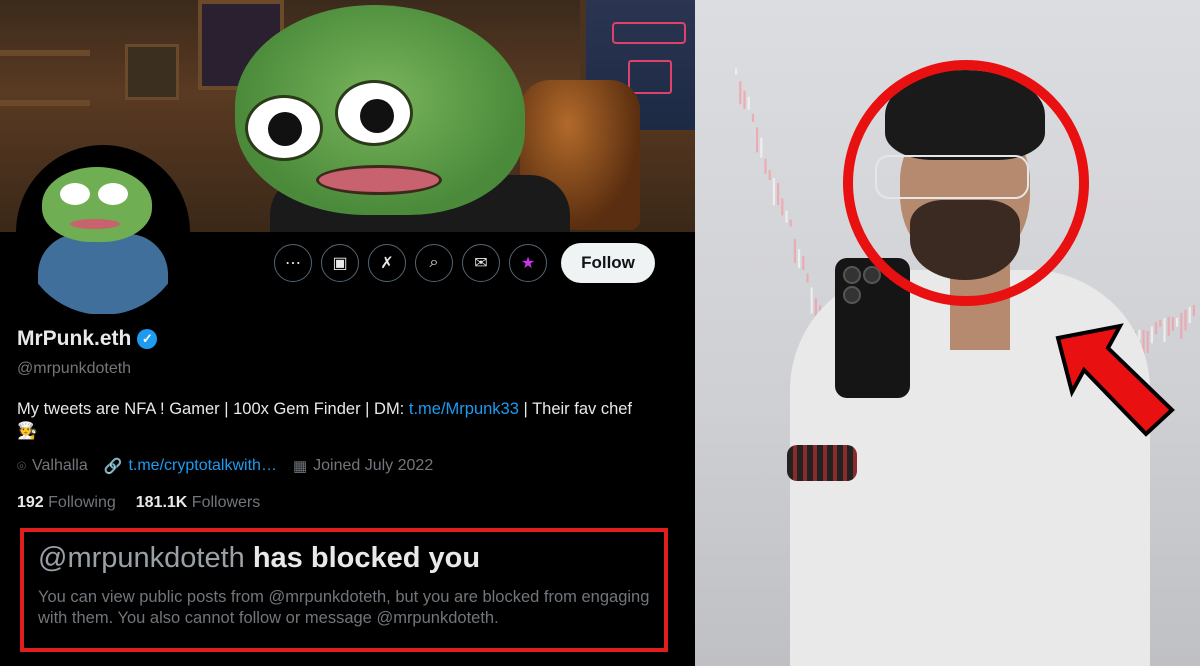 The image size is (1200, 666). Describe the element at coordinates (147, 339) in the screenshot. I see `verified-badge-icon: ✓` at that location.